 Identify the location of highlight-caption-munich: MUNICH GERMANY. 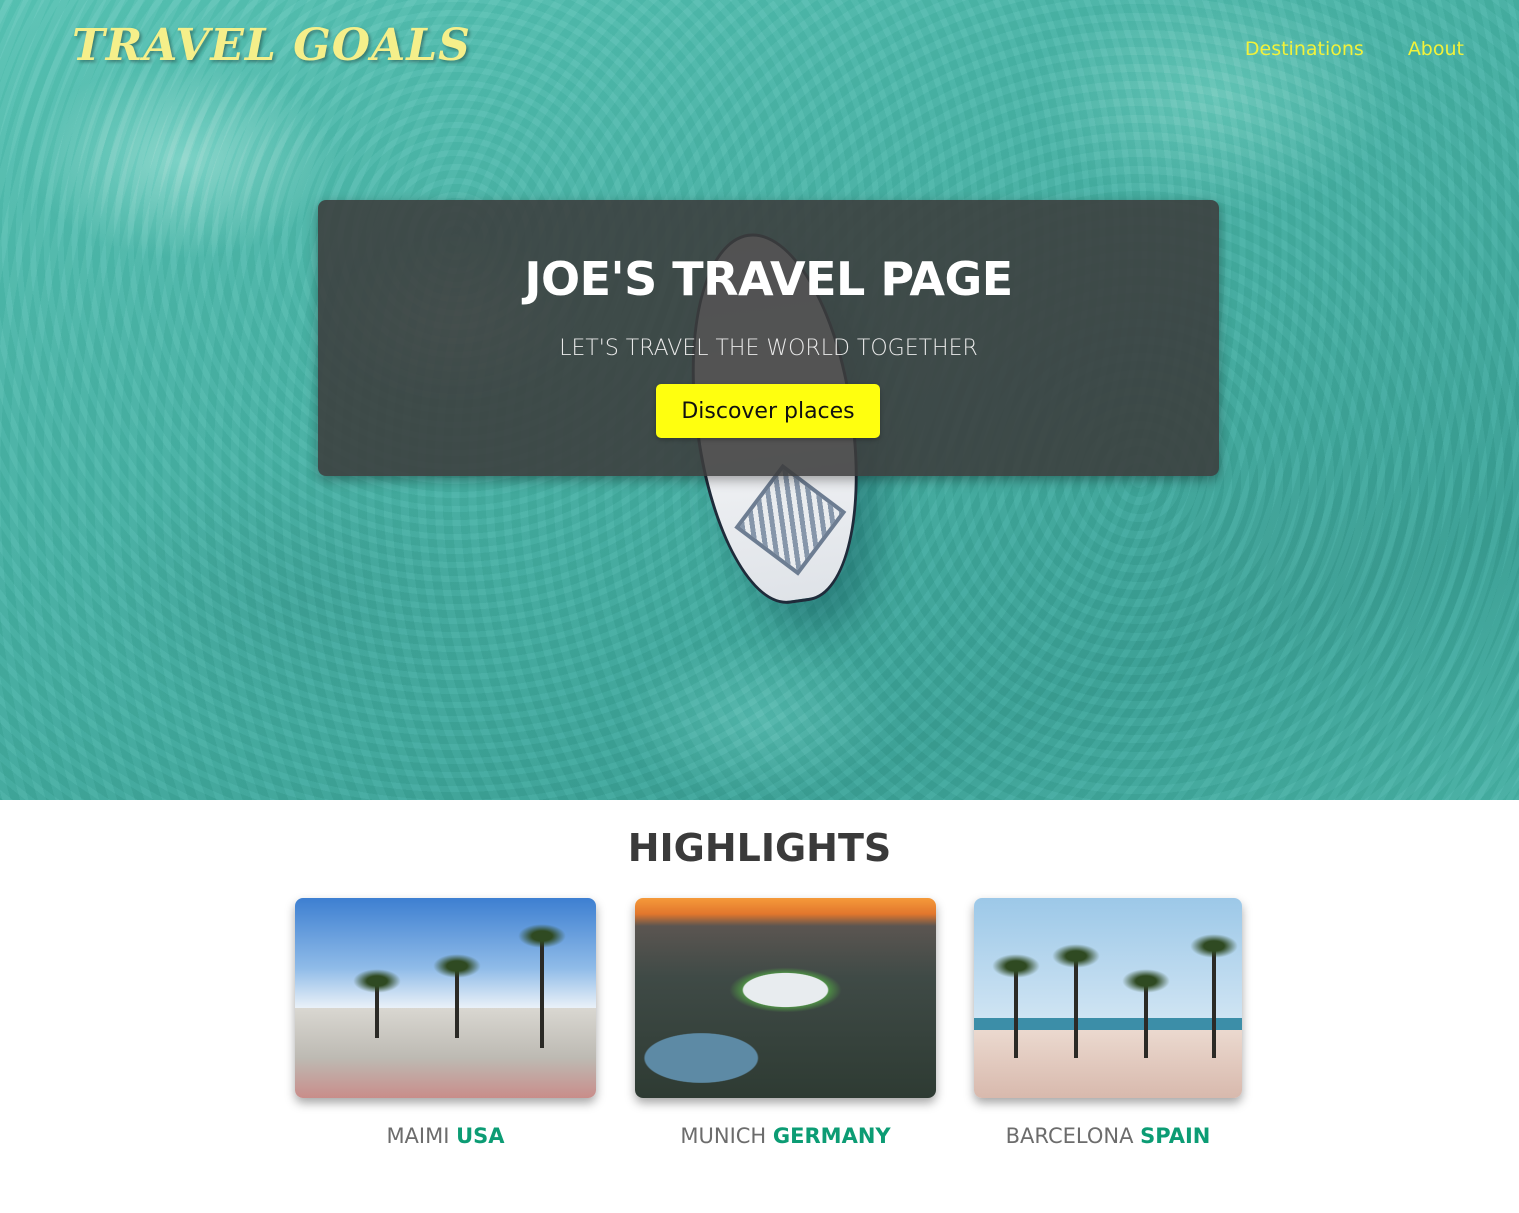
(785, 1136).